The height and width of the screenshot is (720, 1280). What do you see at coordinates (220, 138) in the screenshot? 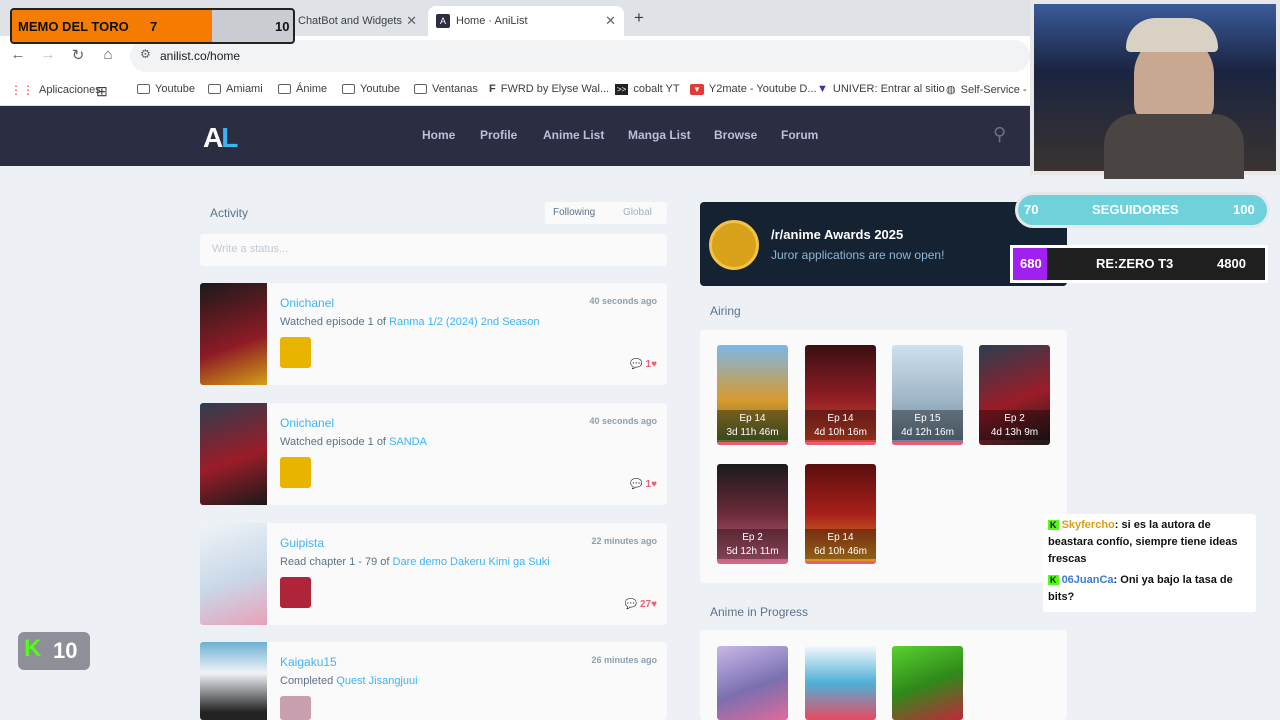
I see `anilist-logo: AL` at bounding box center [220, 138].